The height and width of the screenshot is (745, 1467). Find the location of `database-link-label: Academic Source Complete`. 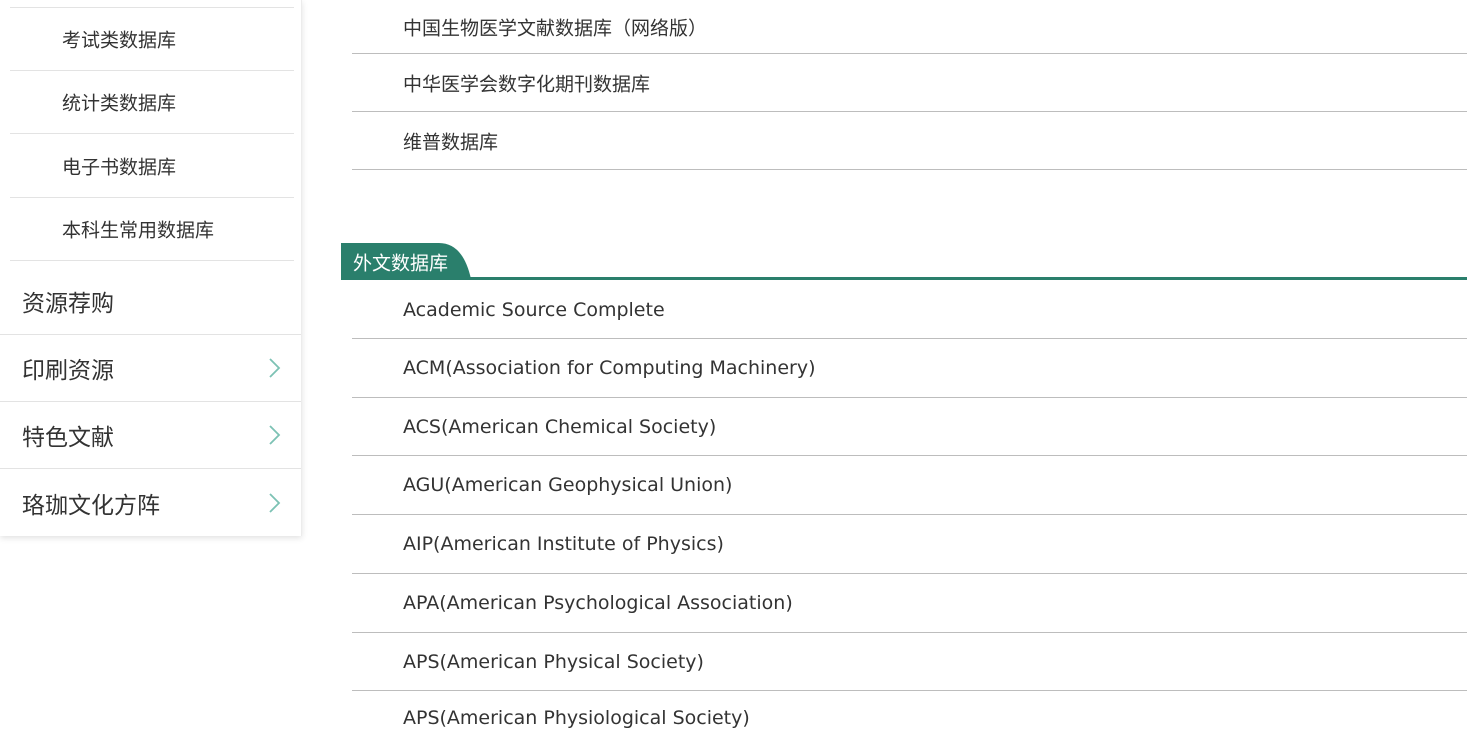

database-link-label: Academic Source Complete is located at coordinates (534, 309).